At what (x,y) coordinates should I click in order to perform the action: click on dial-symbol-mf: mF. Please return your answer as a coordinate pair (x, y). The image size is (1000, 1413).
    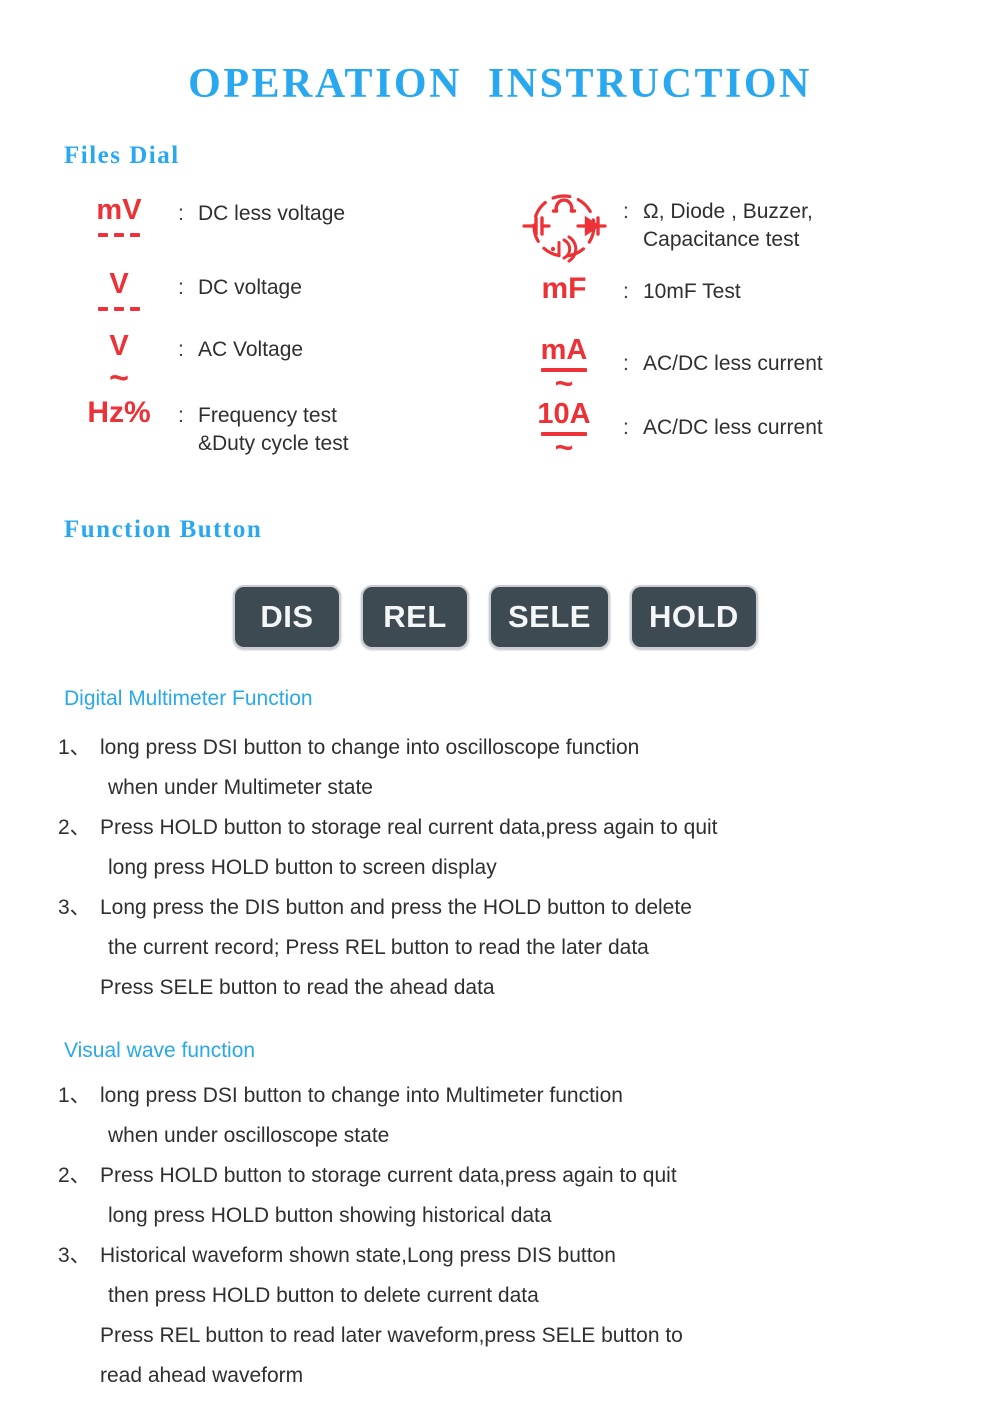
    Looking at the image, I should click on (564, 289).